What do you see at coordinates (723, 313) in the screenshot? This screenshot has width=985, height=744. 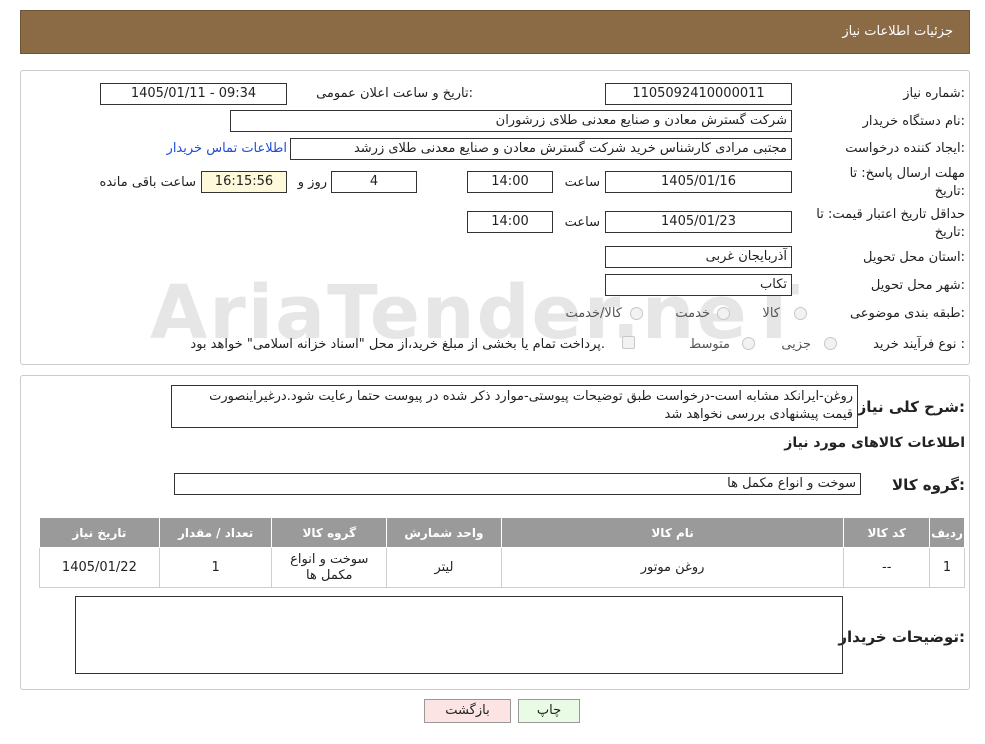 I see `category-radio-service` at bounding box center [723, 313].